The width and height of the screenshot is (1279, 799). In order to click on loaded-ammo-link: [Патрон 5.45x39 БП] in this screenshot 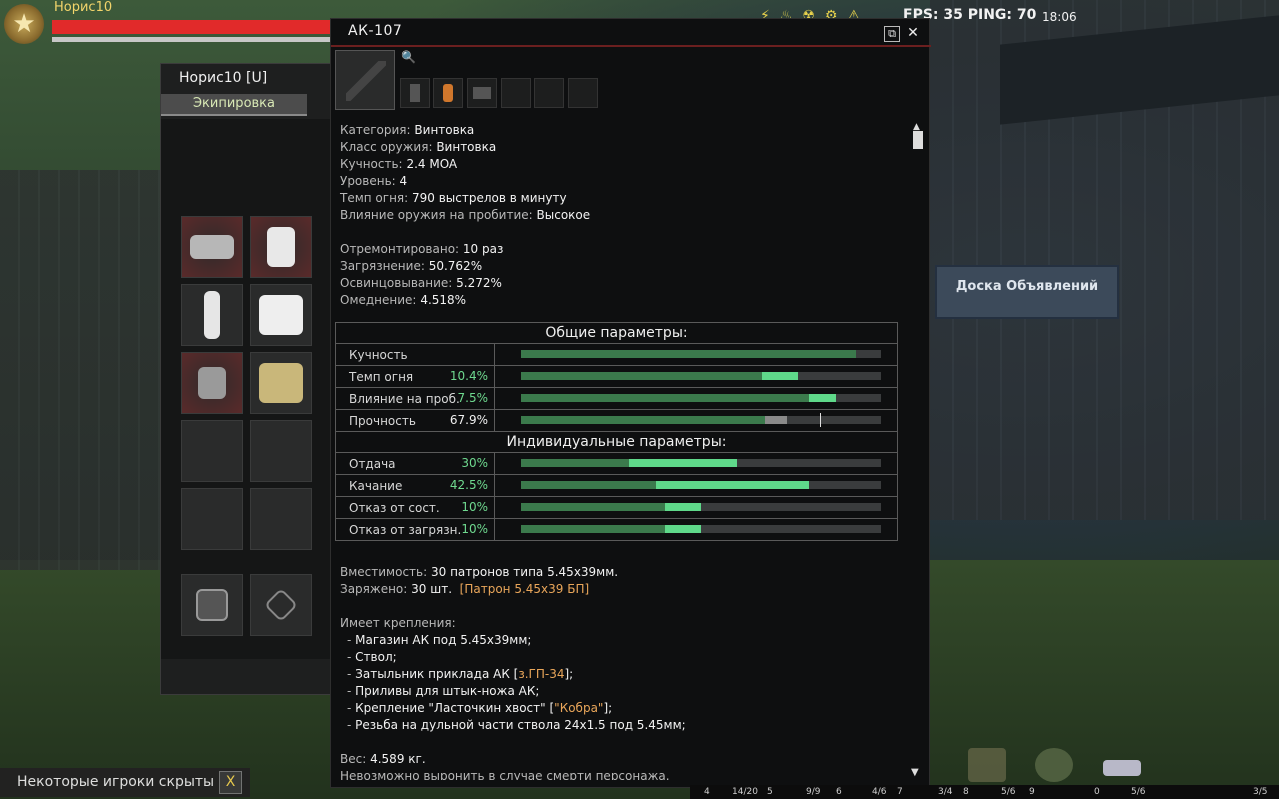, I will do `click(525, 589)`.